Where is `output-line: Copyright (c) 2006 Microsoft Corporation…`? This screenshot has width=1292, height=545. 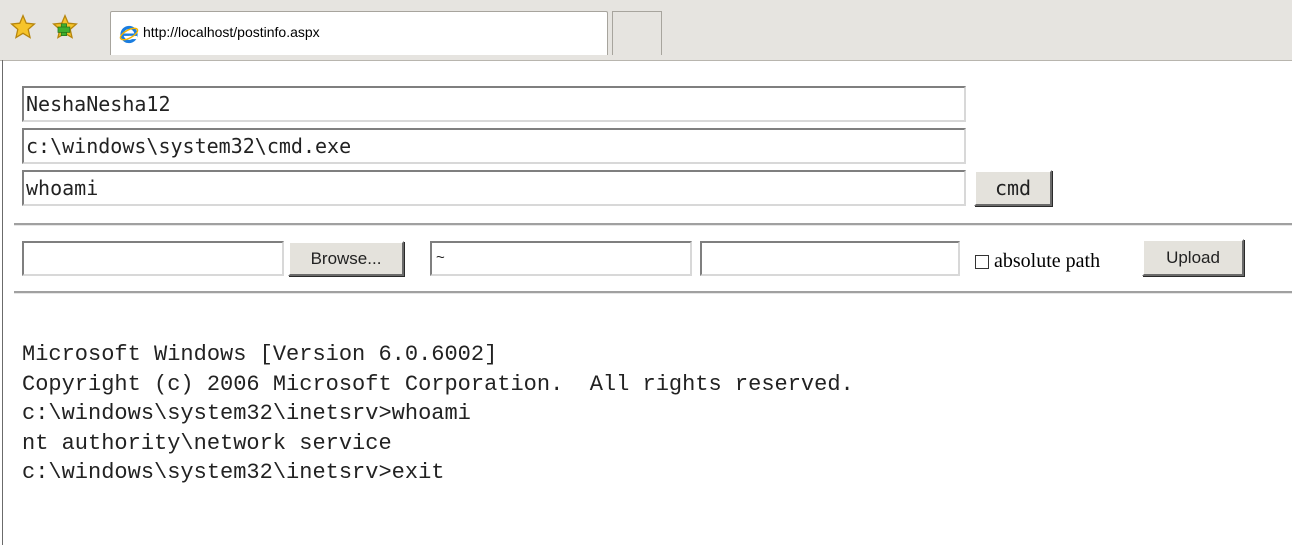 output-line: Copyright (c) 2006 Microsoft Corporation… is located at coordinates (438, 384).